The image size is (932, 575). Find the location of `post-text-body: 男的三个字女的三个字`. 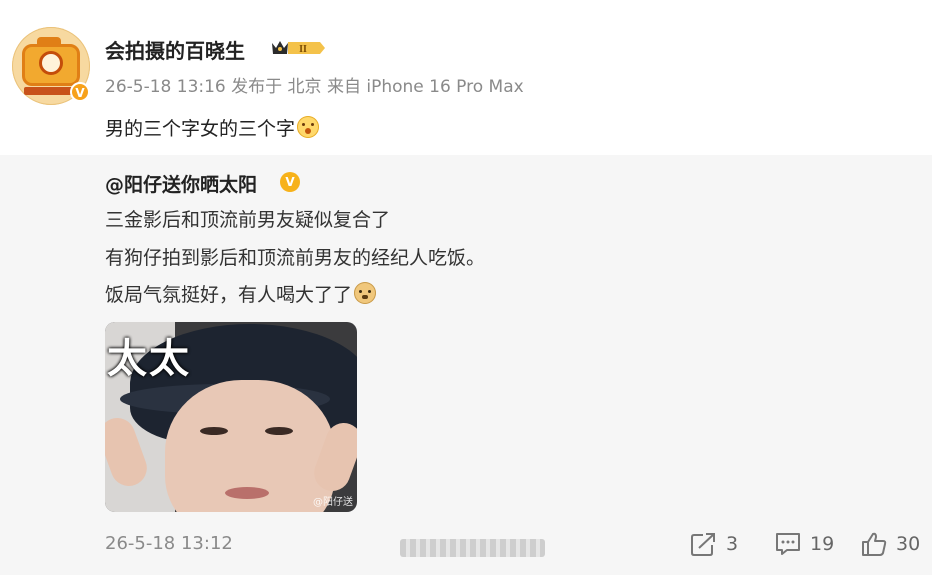

post-text-body: 男的三个字女的三个字 is located at coordinates (200, 129).